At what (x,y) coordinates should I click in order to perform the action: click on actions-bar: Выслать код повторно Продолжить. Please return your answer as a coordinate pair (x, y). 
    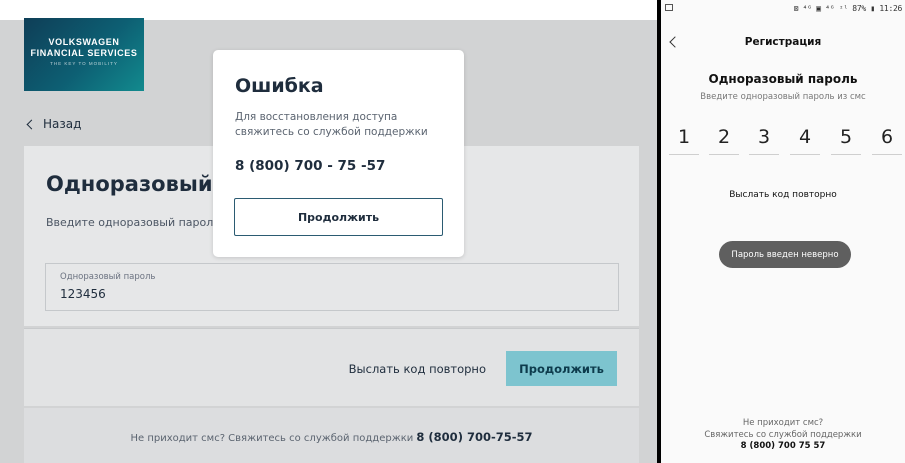
    Looking at the image, I should click on (331, 367).